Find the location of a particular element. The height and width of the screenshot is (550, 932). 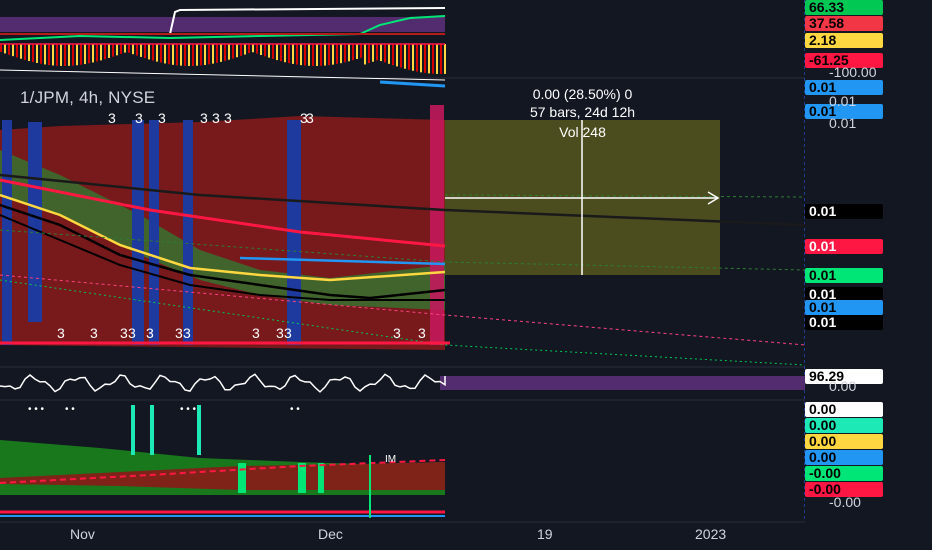

measure-change: 0.00 (28.50%) 0 is located at coordinates (582, 94).